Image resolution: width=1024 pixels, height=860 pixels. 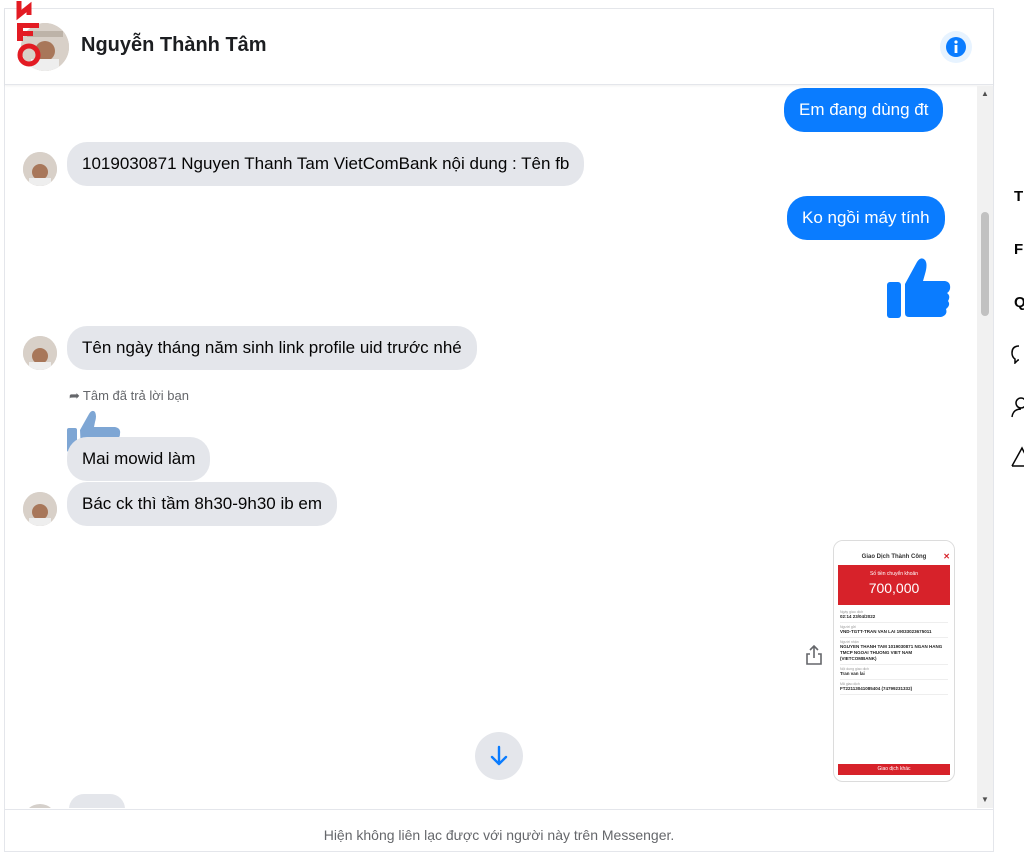 What do you see at coordinates (886, 631) in the screenshot?
I see `receipt-field-value: VND-TGTT-TRAN VAN LAI 19033023675011` at bounding box center [886, 631].